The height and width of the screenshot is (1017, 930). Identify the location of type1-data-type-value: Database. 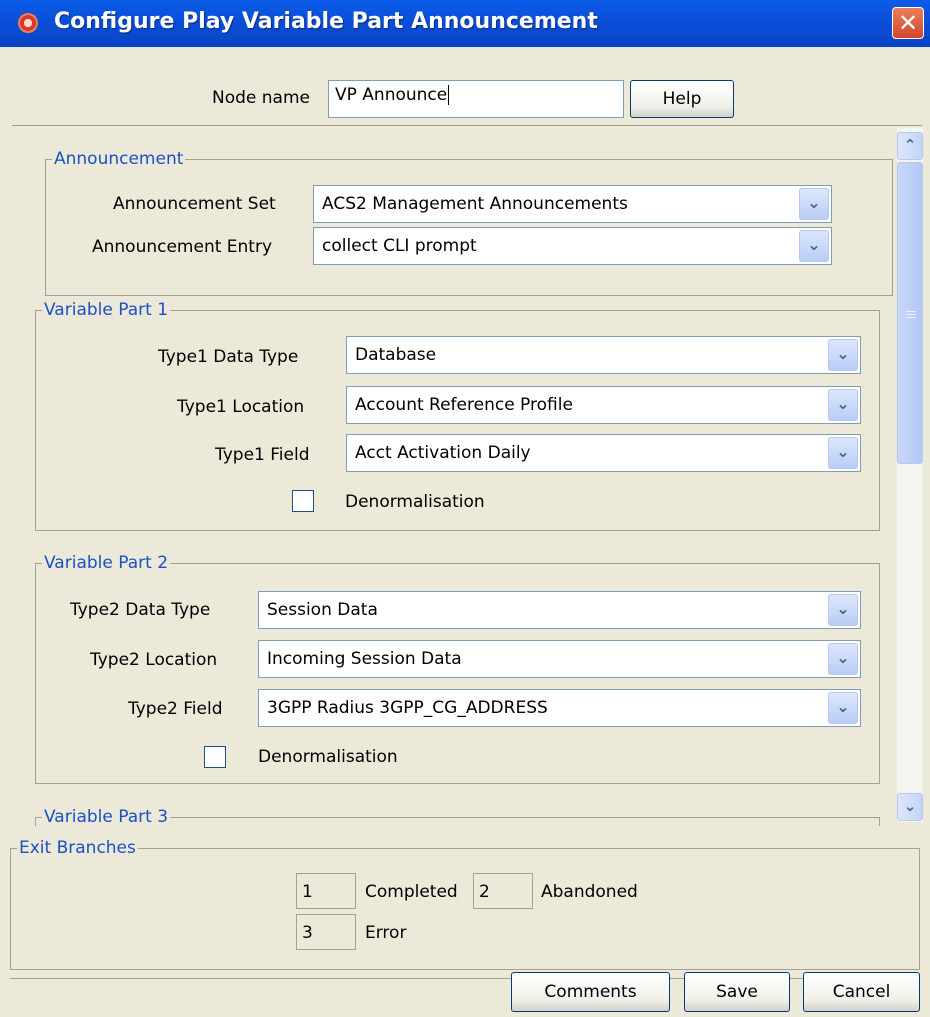
(396, 355).